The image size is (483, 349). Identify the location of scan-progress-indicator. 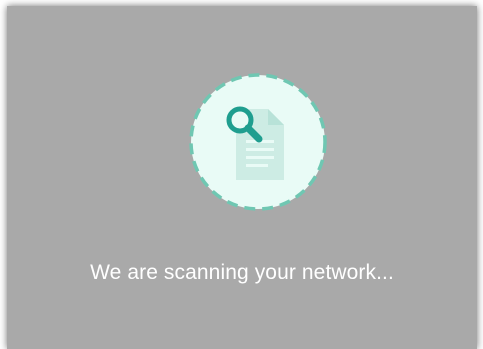
(258, 142).